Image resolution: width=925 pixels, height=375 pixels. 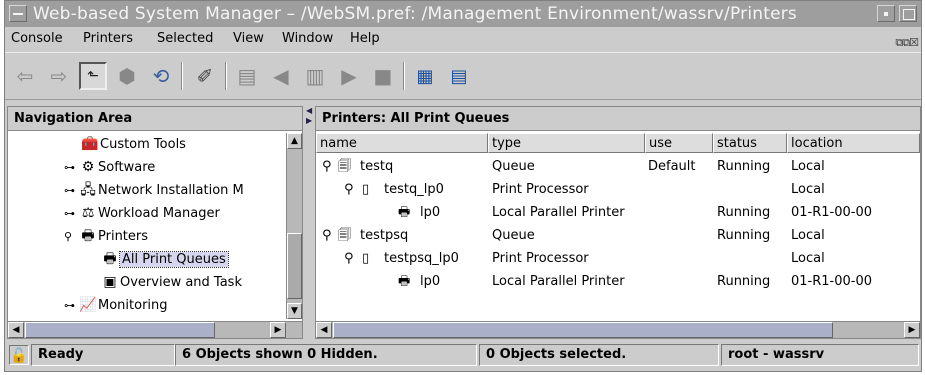 I want to click on table-row: ⚲ 🗐 testq Queue Default Running Local, so click(x=618, y=166).